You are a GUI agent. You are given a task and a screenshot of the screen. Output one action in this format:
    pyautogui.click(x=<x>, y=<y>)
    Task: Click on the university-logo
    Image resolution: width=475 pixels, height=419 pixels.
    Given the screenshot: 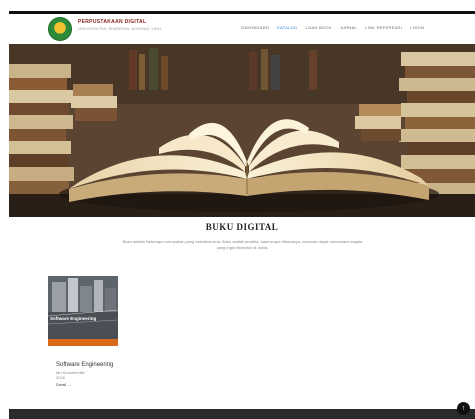 What is the action you would take?
    pyautogui.click(x=60, y=29)
    